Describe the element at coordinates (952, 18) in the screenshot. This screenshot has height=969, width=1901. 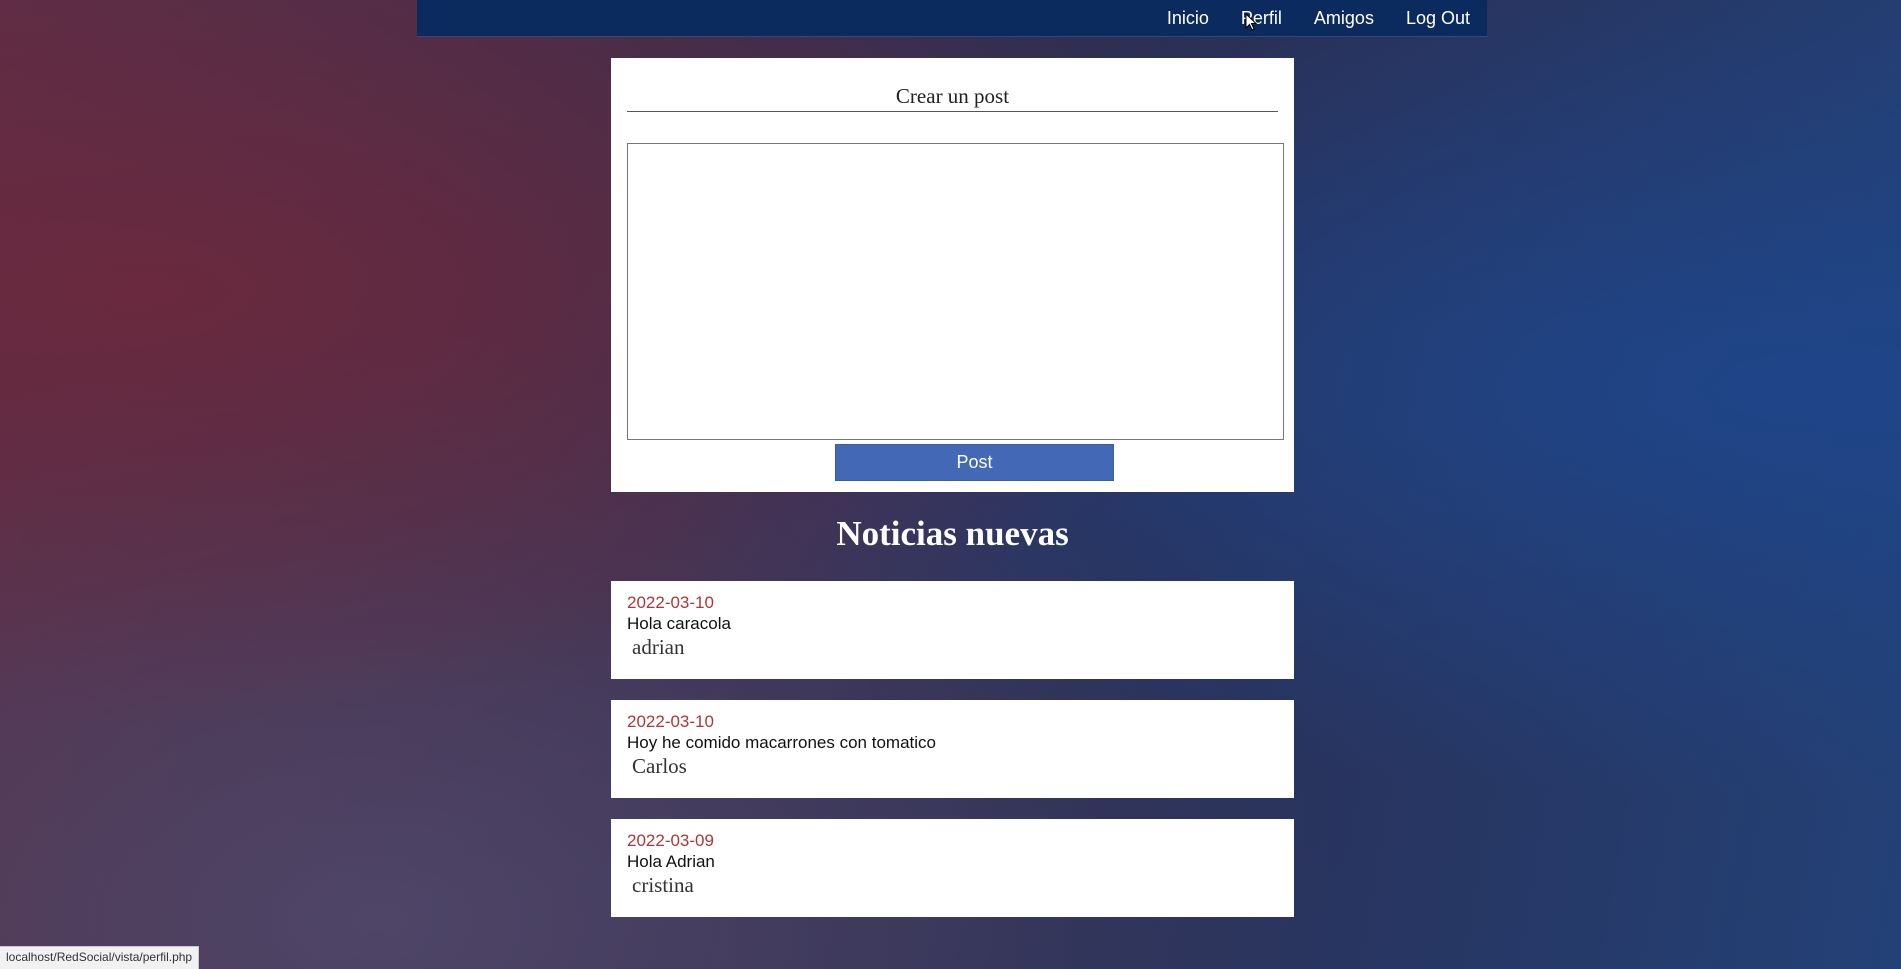
I see `top-navbar: Inicio Perfil Amigos Log Out` at that location.